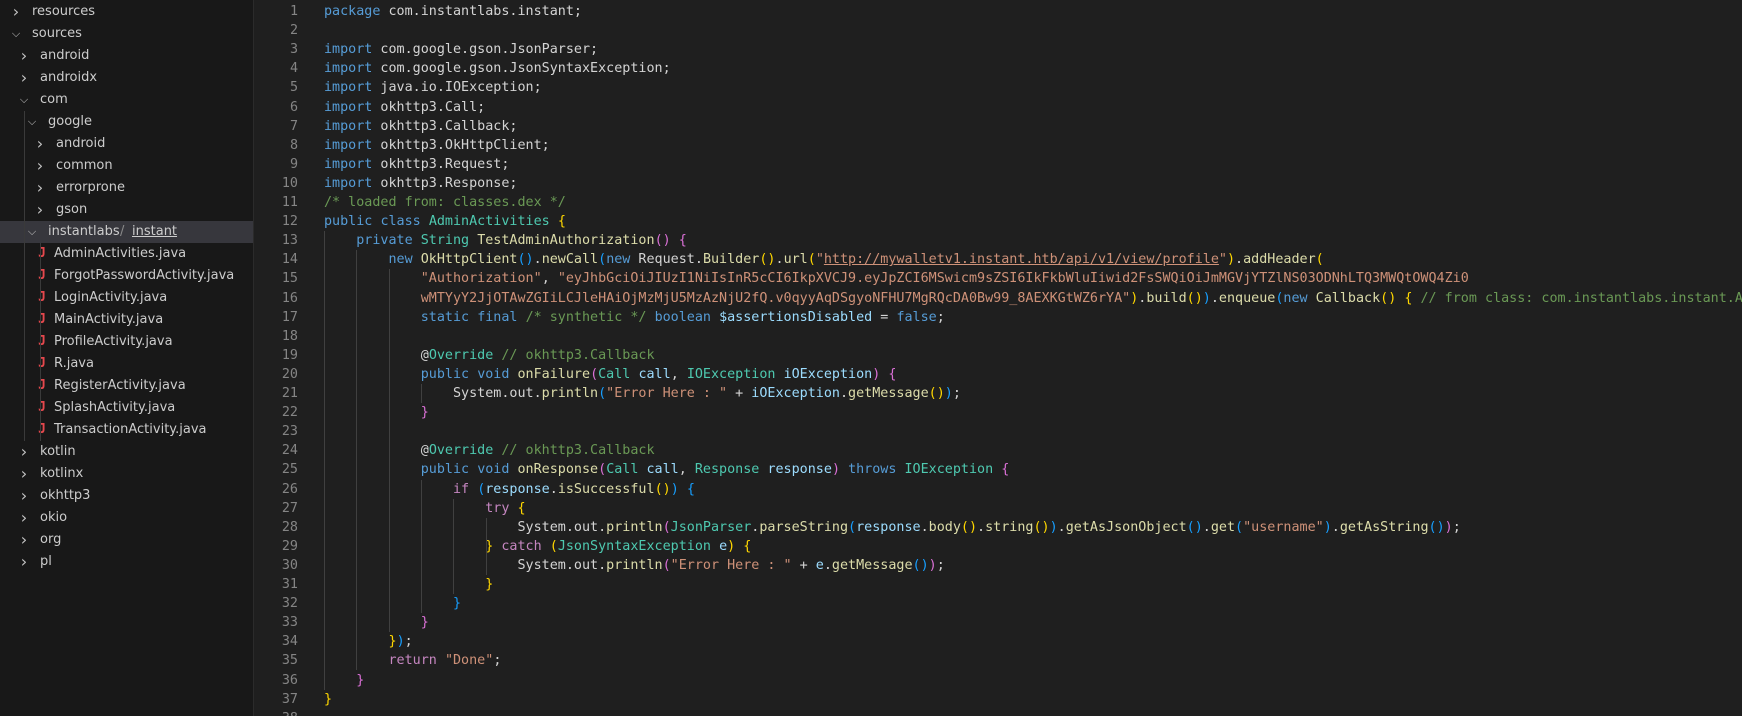 This screenshot has height=716, width=1742. Describe the element at coordinates (521, 69) in the screenshot. I see `code-token: com.google.gson.JsonSyntaxException;` at that location.